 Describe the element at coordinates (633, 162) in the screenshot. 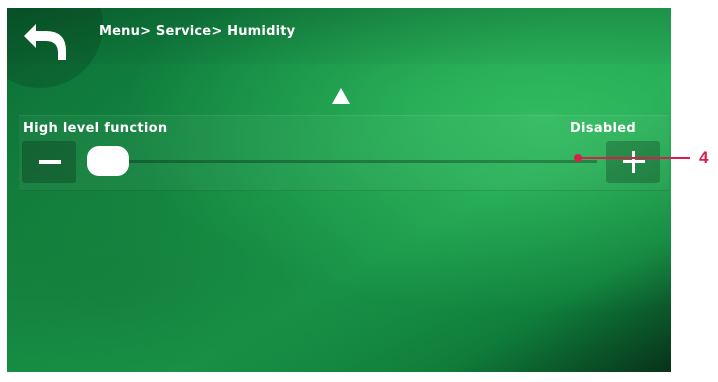

I see `increase-button` at that location.